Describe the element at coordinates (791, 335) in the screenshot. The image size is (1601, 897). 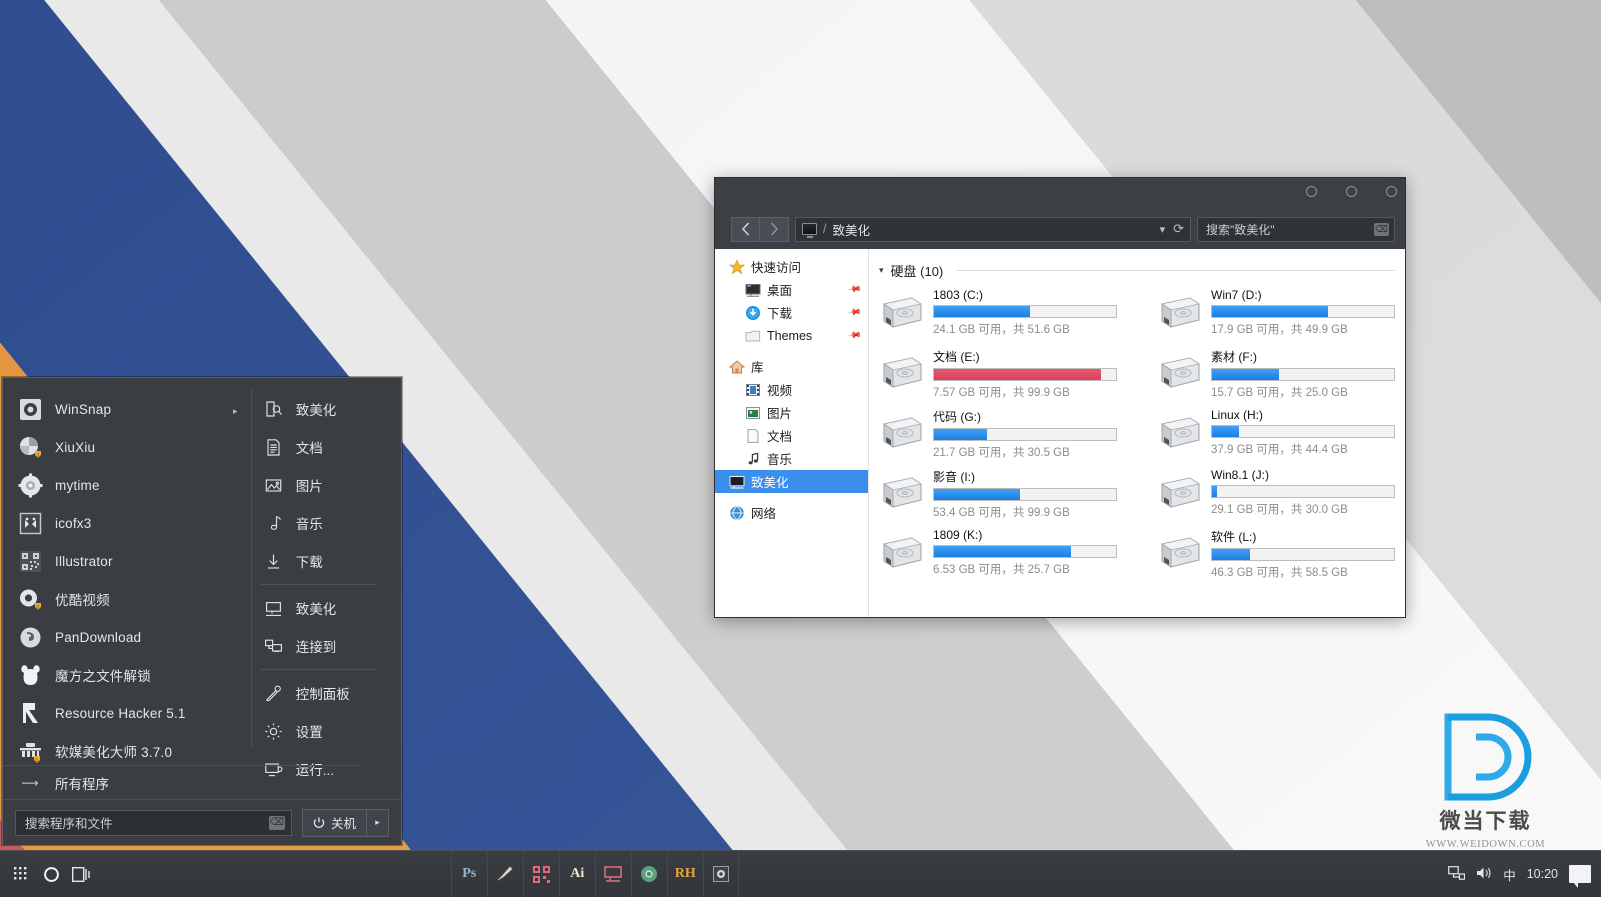
I see `sidebar-item-Themes: Themes 📌` at that location.